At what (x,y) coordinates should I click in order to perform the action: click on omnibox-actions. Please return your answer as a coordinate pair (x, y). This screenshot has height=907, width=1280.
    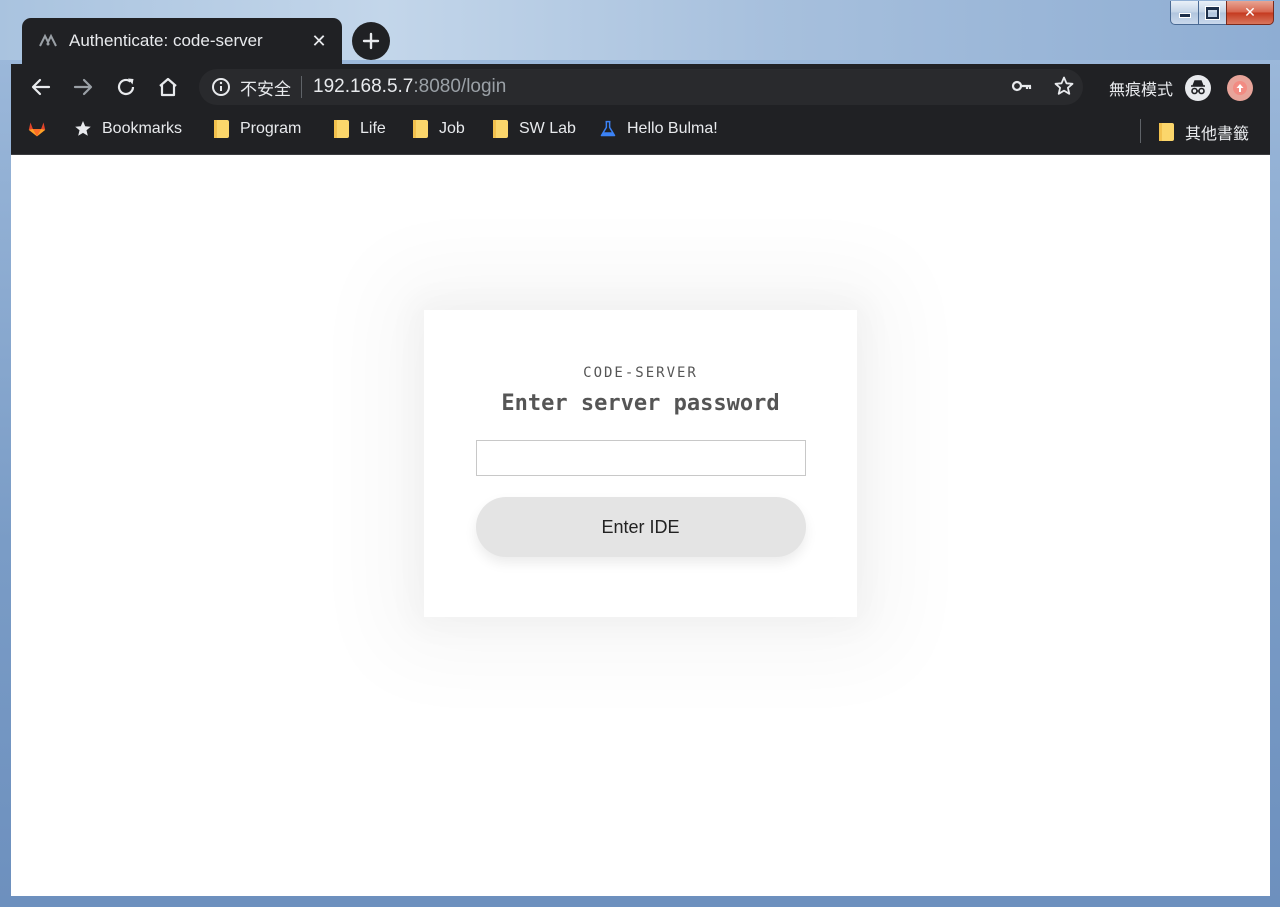
    Looking at the image, I should click on (1043, 88).